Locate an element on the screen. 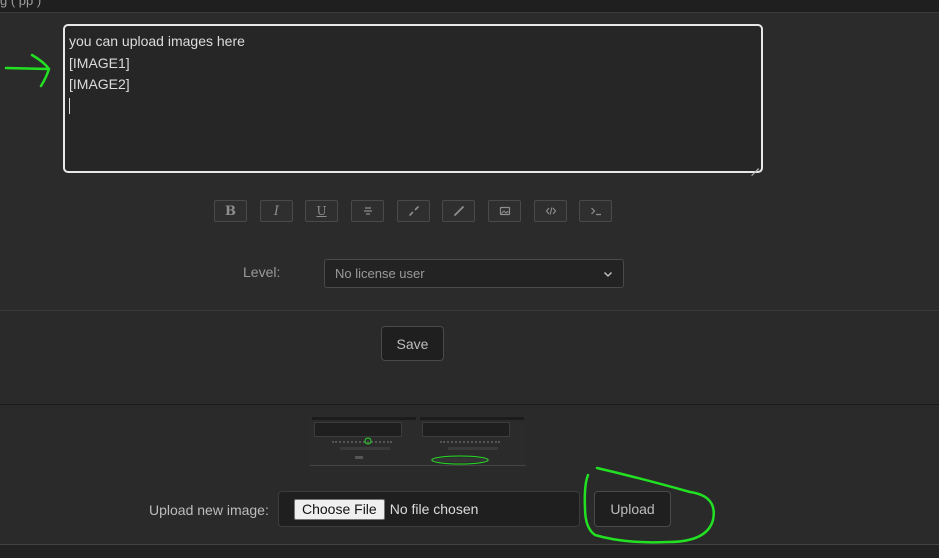  italic-icon: I is located at coordinates (276, 211).